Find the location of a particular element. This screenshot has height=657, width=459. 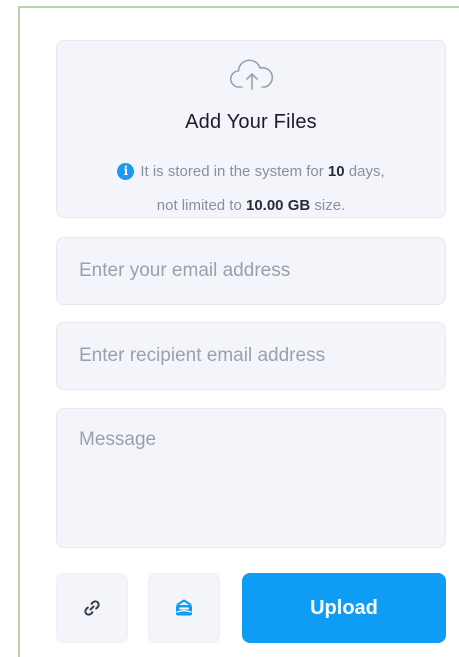

link-icon is located at coordinates (92, 608).